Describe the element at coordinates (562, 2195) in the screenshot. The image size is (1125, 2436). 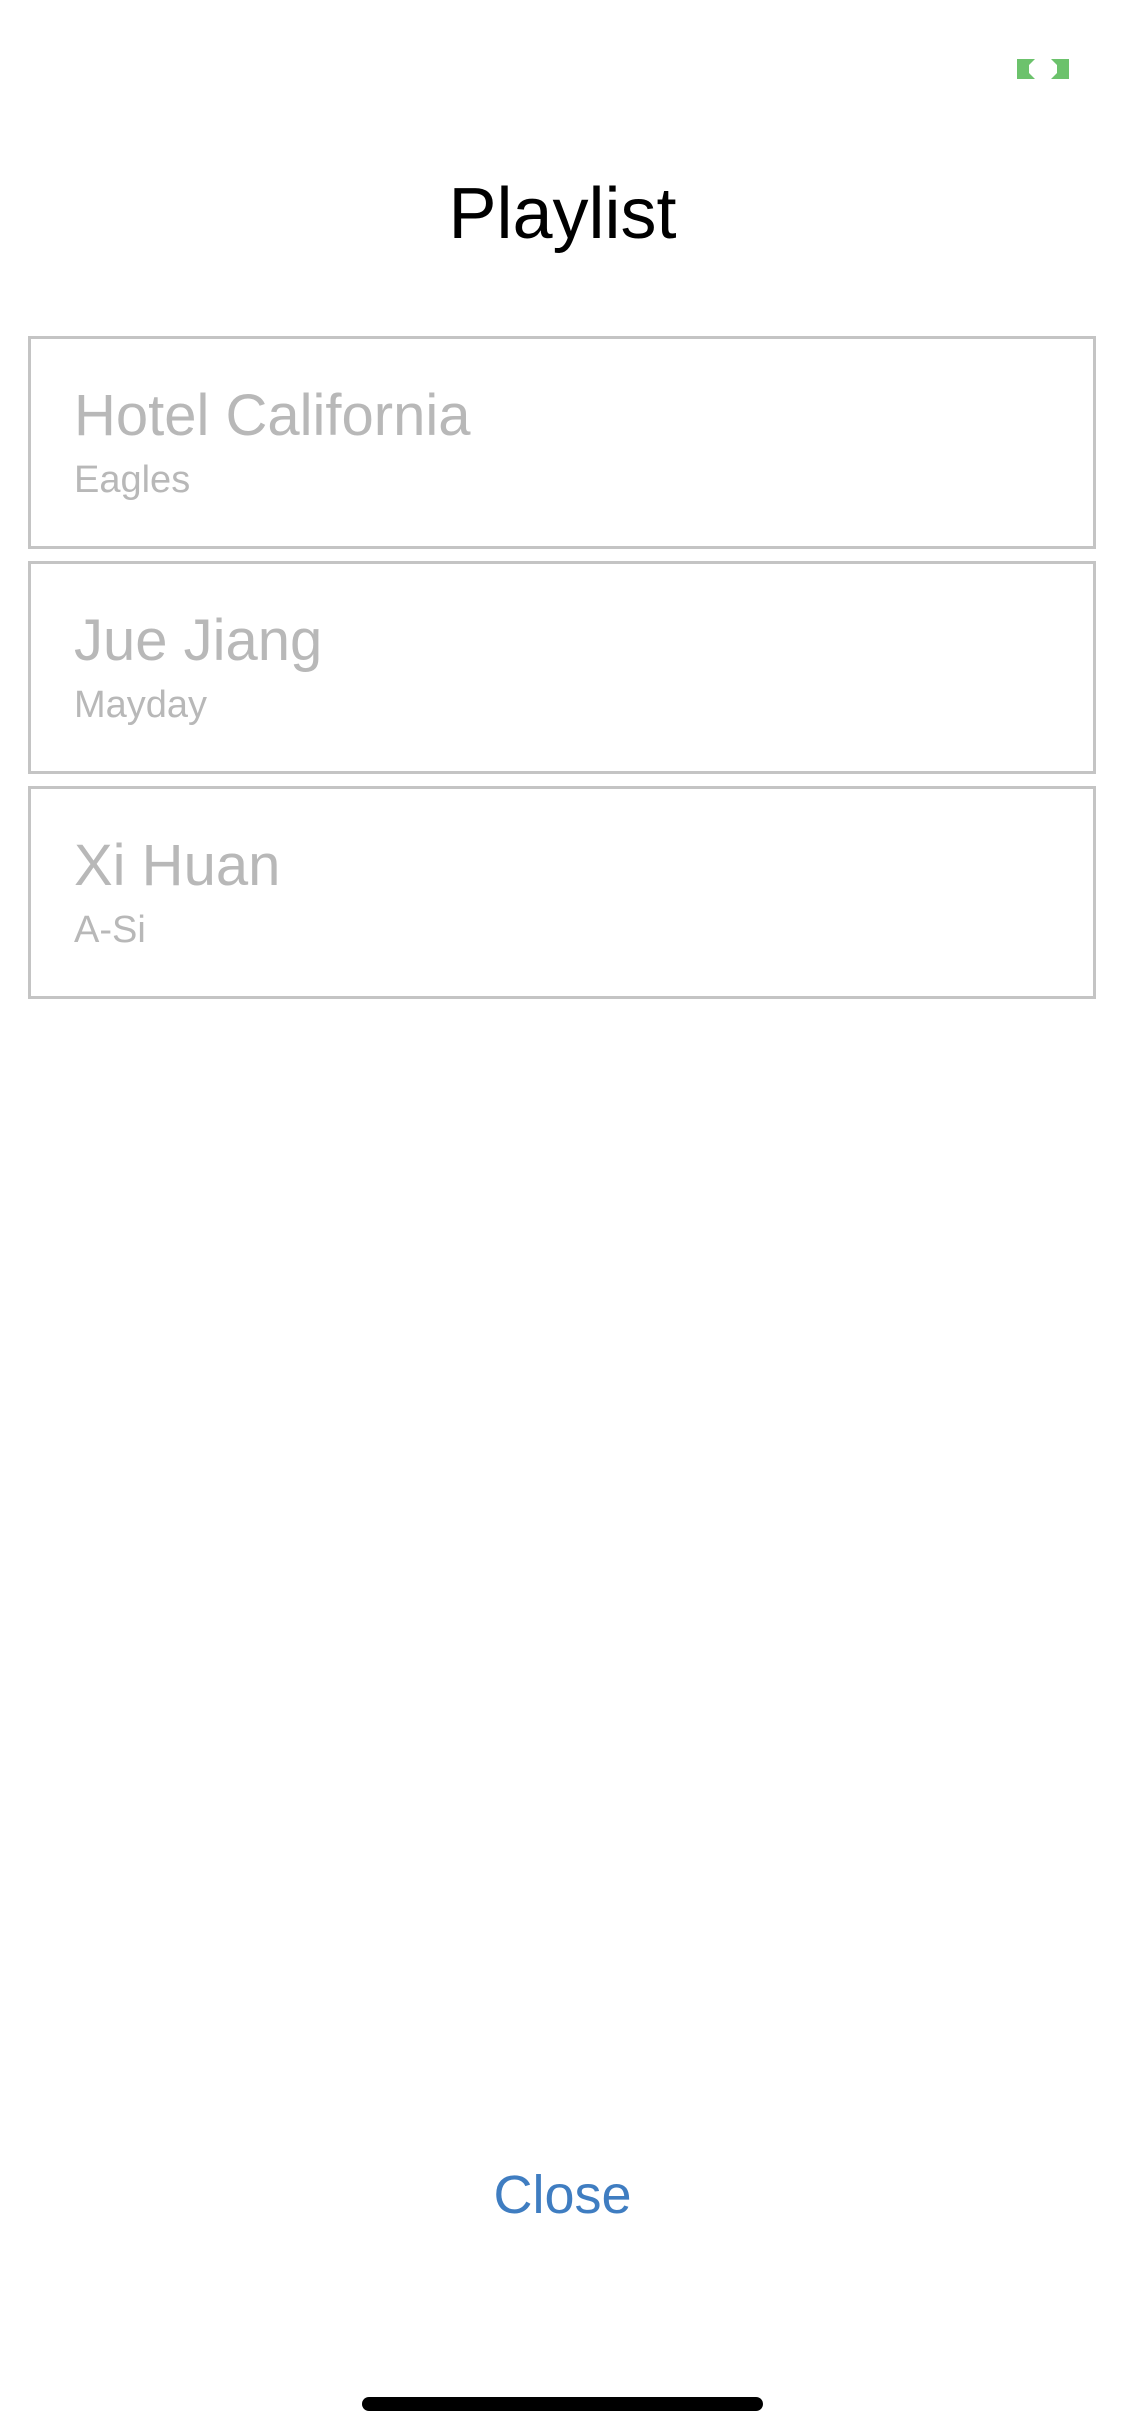
I see `close-button: Close` at that location.